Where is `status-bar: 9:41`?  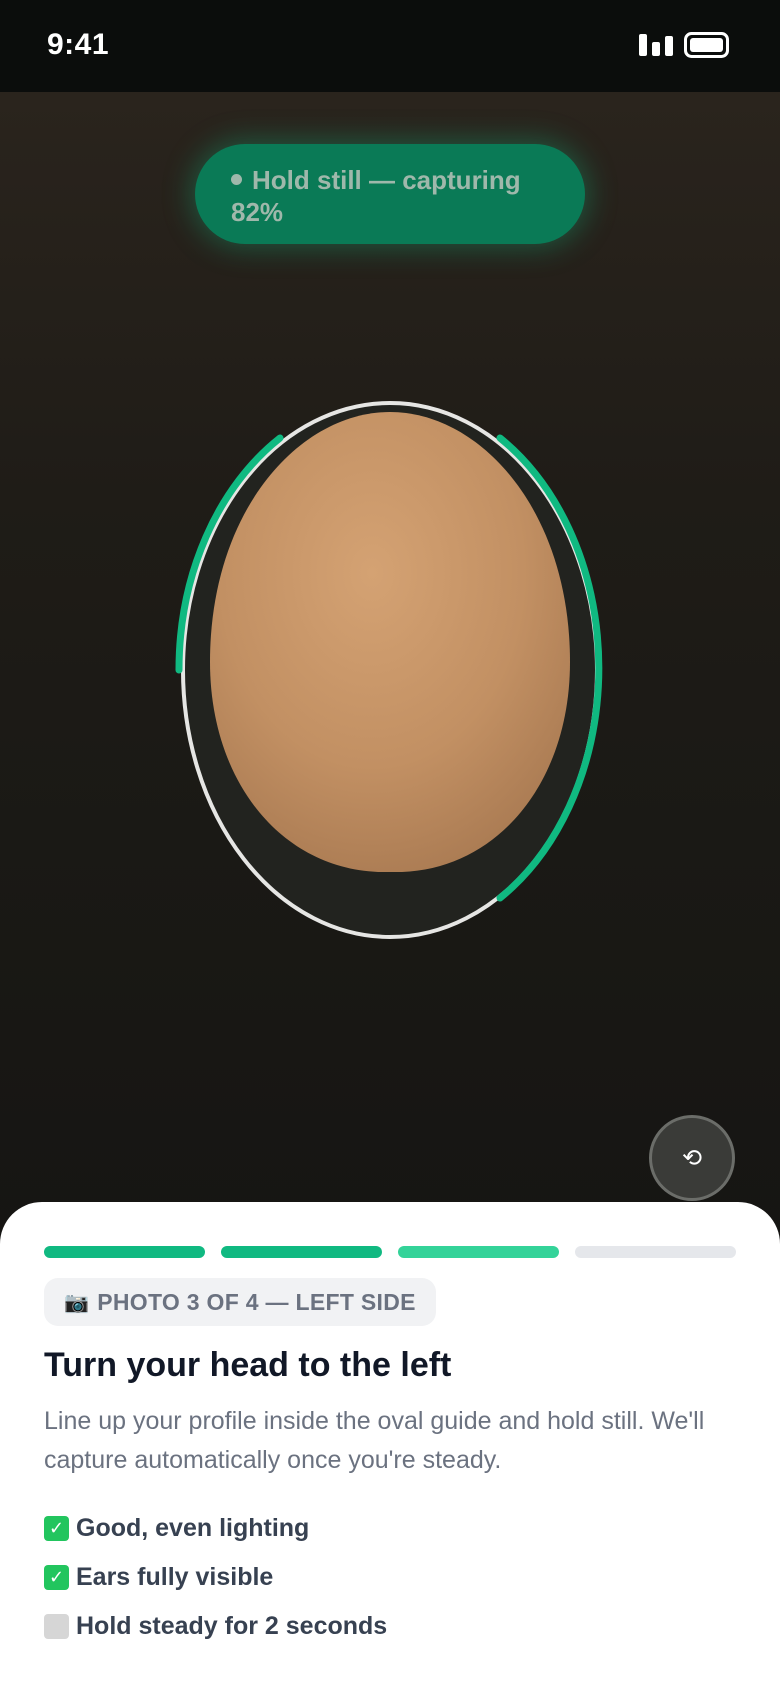 status-bar: 9:41 is located at coordinates (390, 46).